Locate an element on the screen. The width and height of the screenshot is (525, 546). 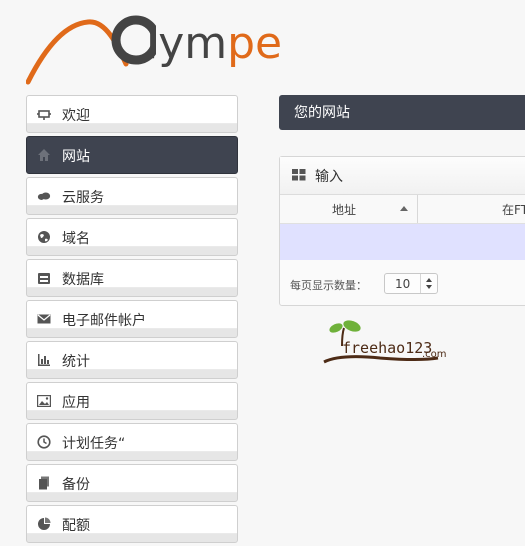
mail-icon is located at coordinates (44, 319).